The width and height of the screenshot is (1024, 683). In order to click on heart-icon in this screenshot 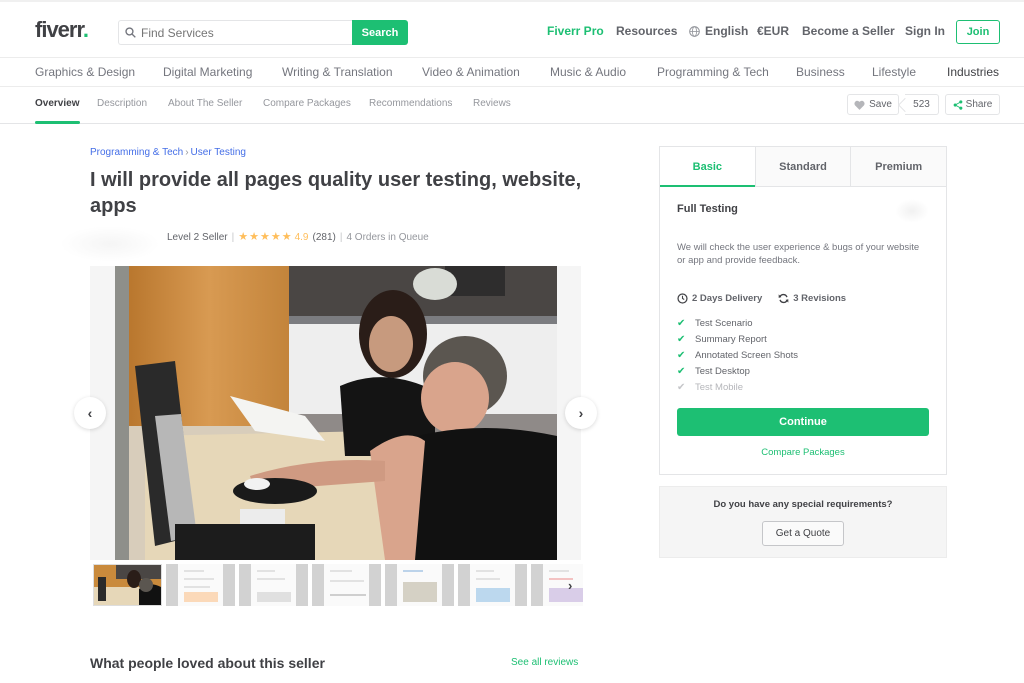, I will do `click(859, 105)`.